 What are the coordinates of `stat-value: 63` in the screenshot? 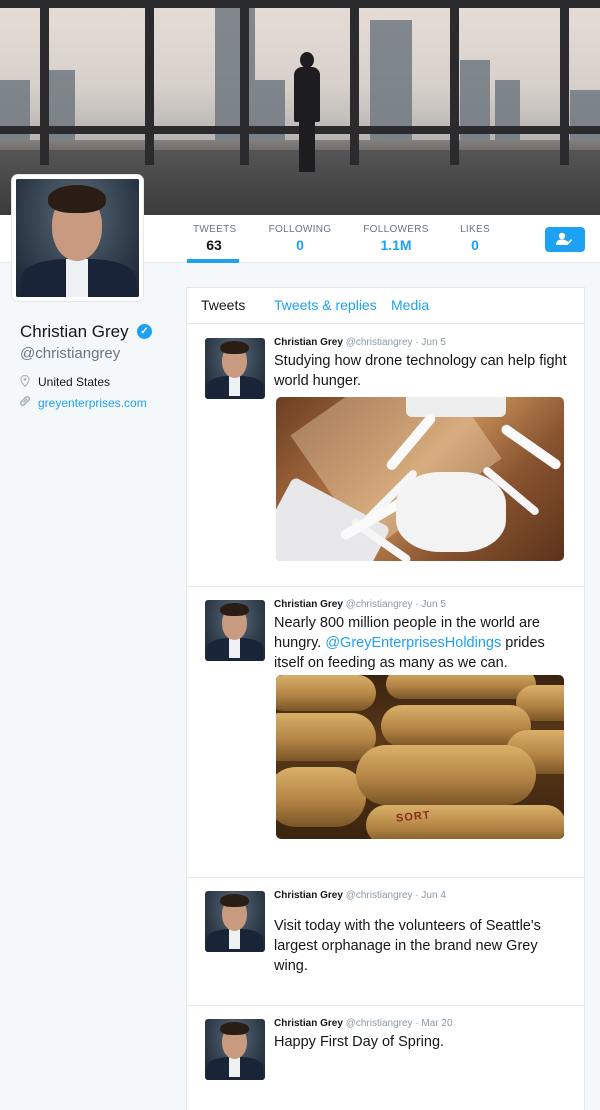 It's located at (214, 245).